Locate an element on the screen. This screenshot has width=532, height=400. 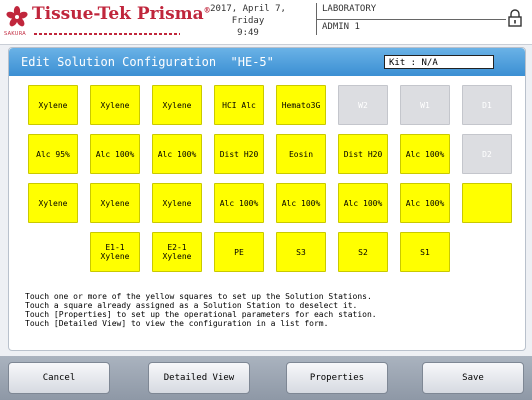
padlock-icon is located at coordinates (515, 18).